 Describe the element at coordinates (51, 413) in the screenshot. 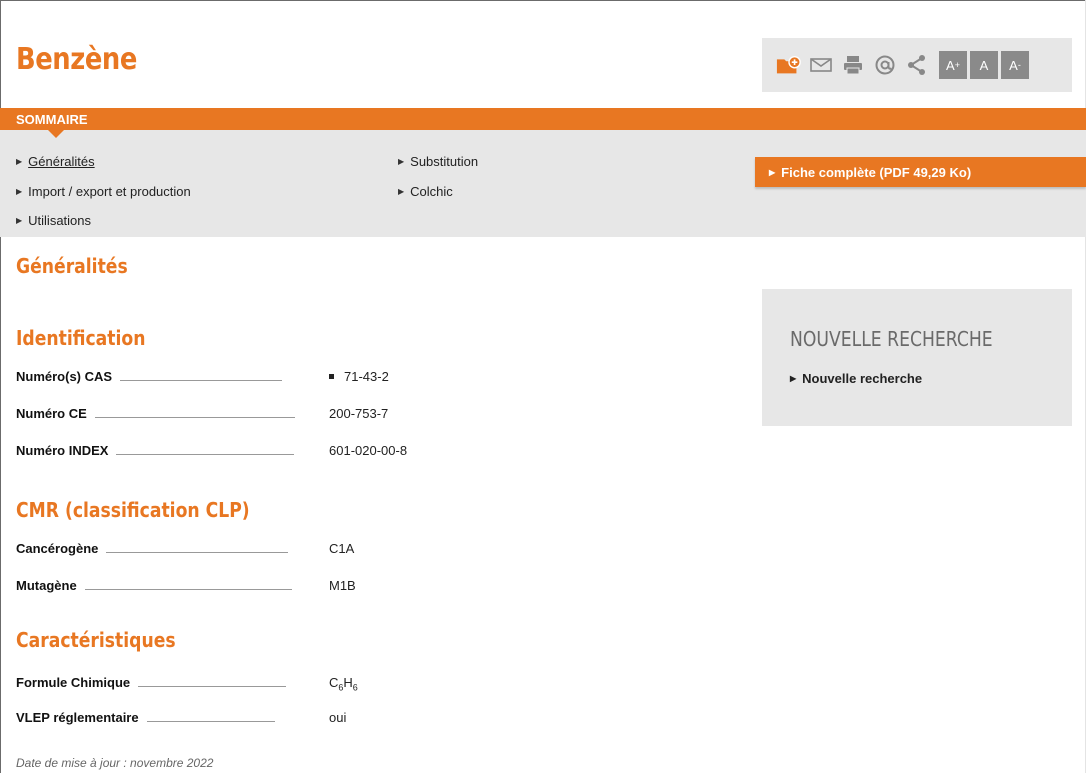

I see `row-label: Numéro CE` at that location.